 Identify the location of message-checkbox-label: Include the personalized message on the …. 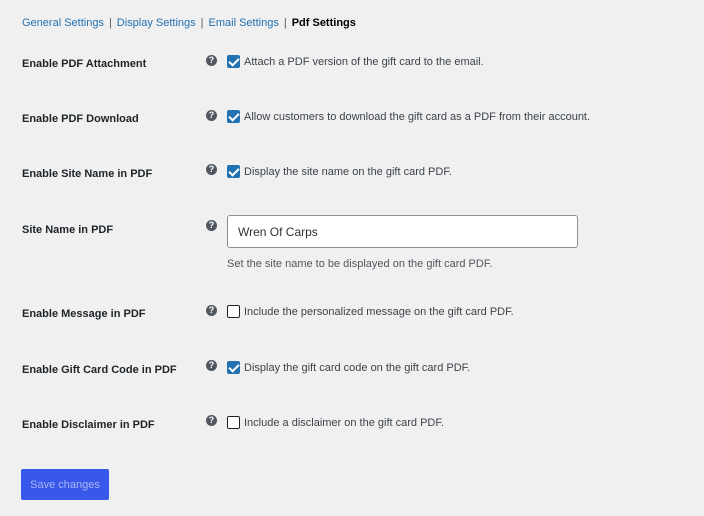
(379, 312).